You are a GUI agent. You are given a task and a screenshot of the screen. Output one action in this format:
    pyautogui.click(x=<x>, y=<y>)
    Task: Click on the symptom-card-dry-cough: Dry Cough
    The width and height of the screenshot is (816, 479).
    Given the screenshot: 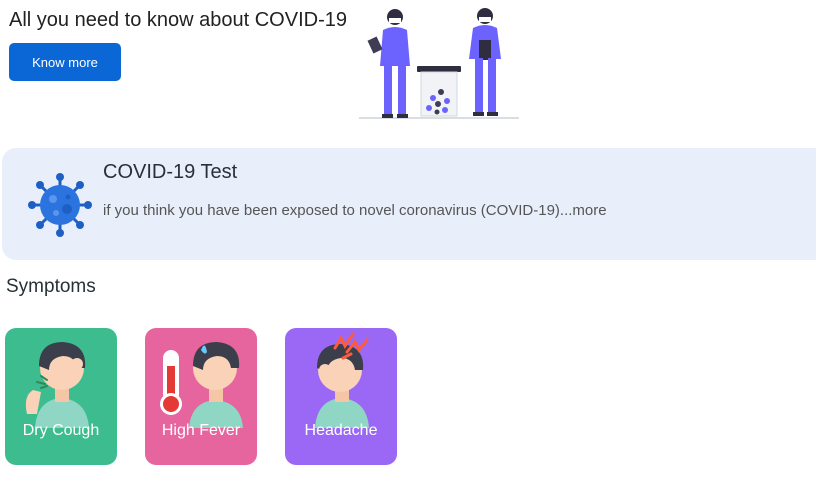 What is the action you would take?
    pyautogui.click(x=61, y=396)
    